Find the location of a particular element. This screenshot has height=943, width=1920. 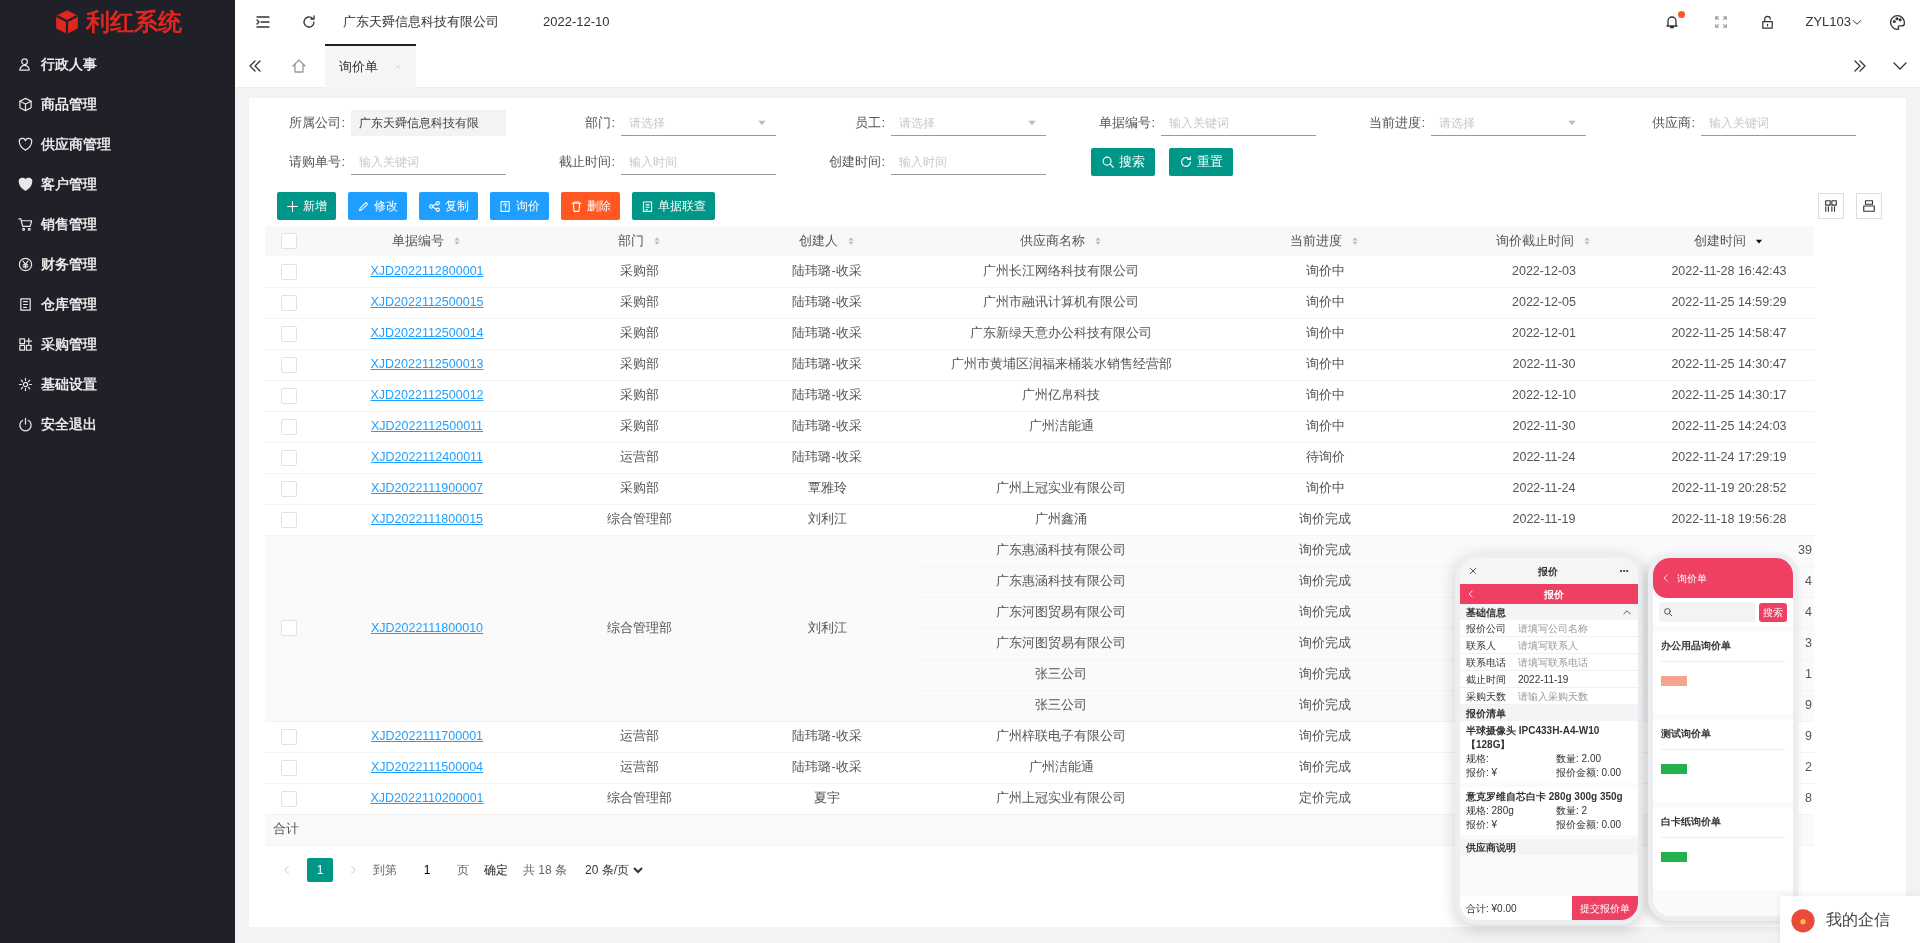

linked-query-button: 单据联查 is located at coordinates (673, 206).